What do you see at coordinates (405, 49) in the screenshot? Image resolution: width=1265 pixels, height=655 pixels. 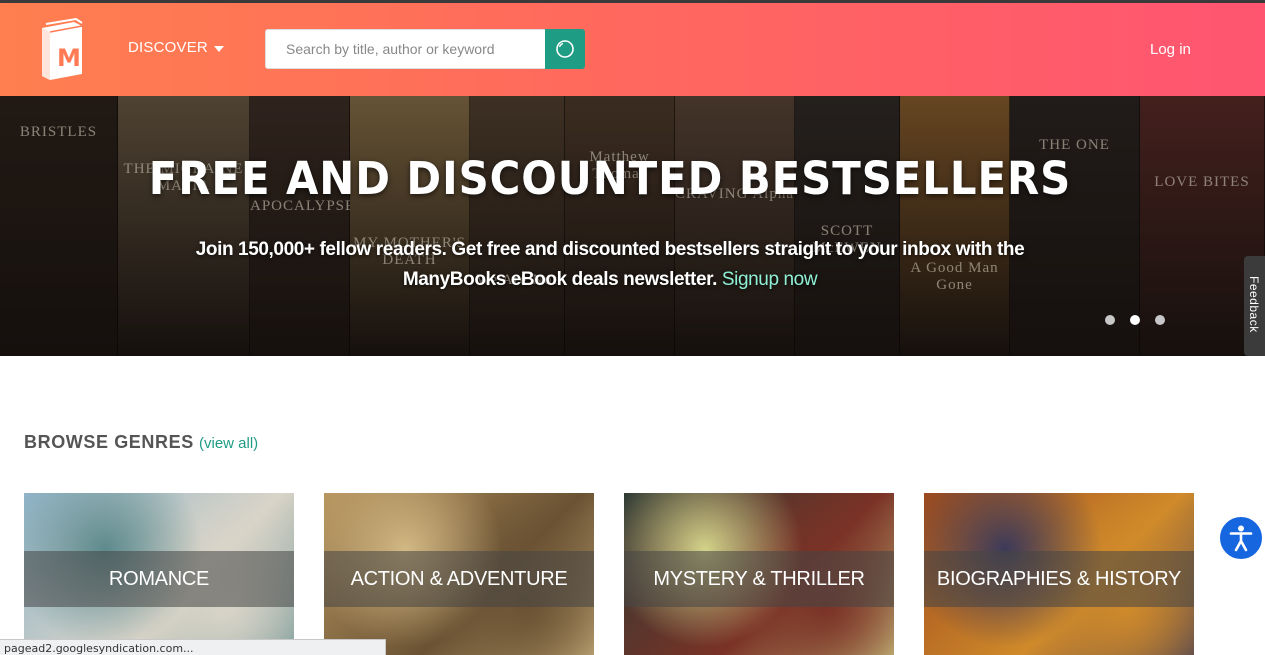 I see `search-input` at bounding box center [405, 49].